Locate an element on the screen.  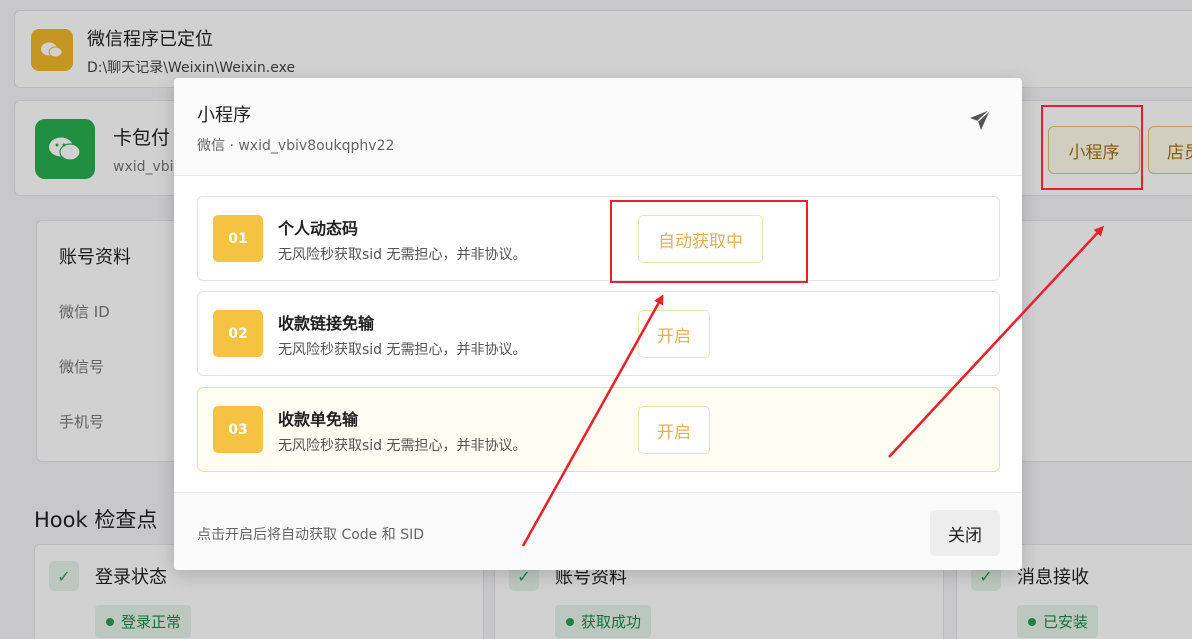
footer-hint: 点击开启后将自动获取 Code 和 SID is located at coordinates (310, 535).